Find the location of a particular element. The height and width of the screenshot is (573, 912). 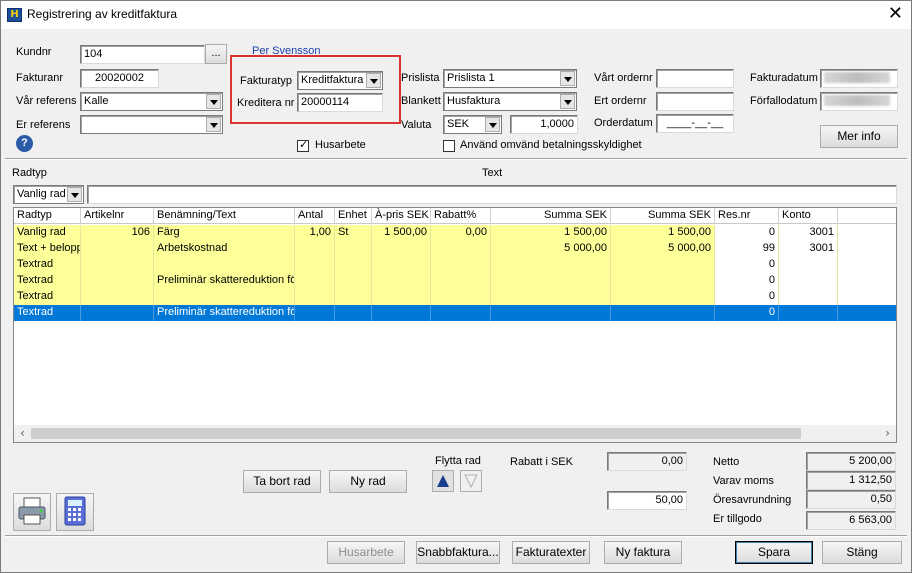

fakturadatum-input is located at coordinates (859, 78).